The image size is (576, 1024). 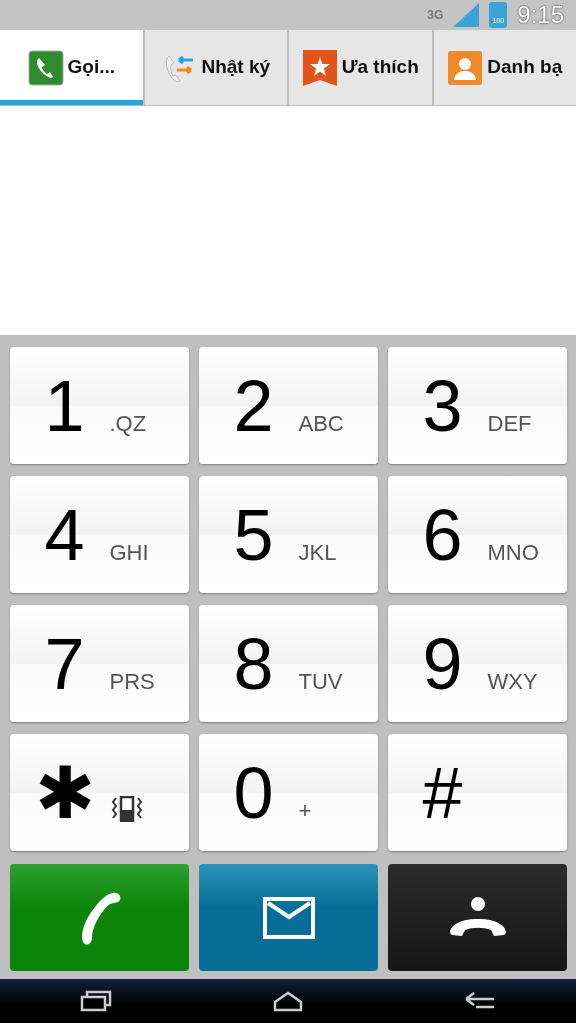 I want to click on call-button, so click(x=99, y=917).